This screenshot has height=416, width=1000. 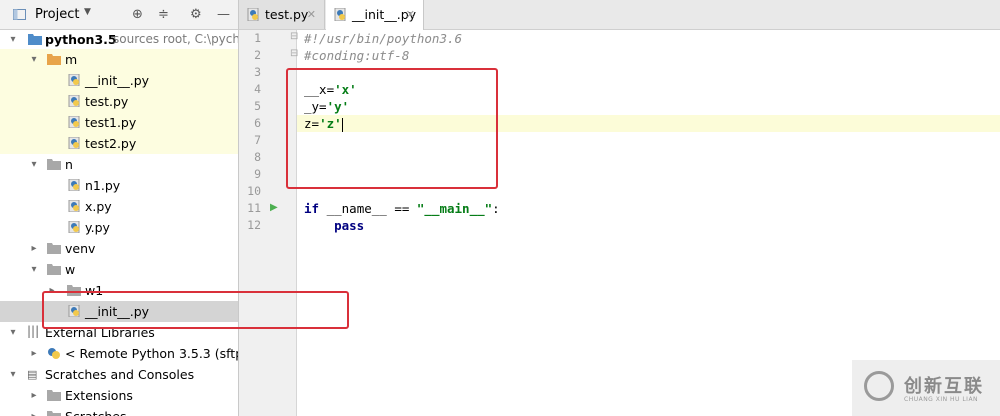 What do you see at coordinates (80, 248) in the screenshot?
I see `tree-item-label: venv` at bounding box center [80, 248].